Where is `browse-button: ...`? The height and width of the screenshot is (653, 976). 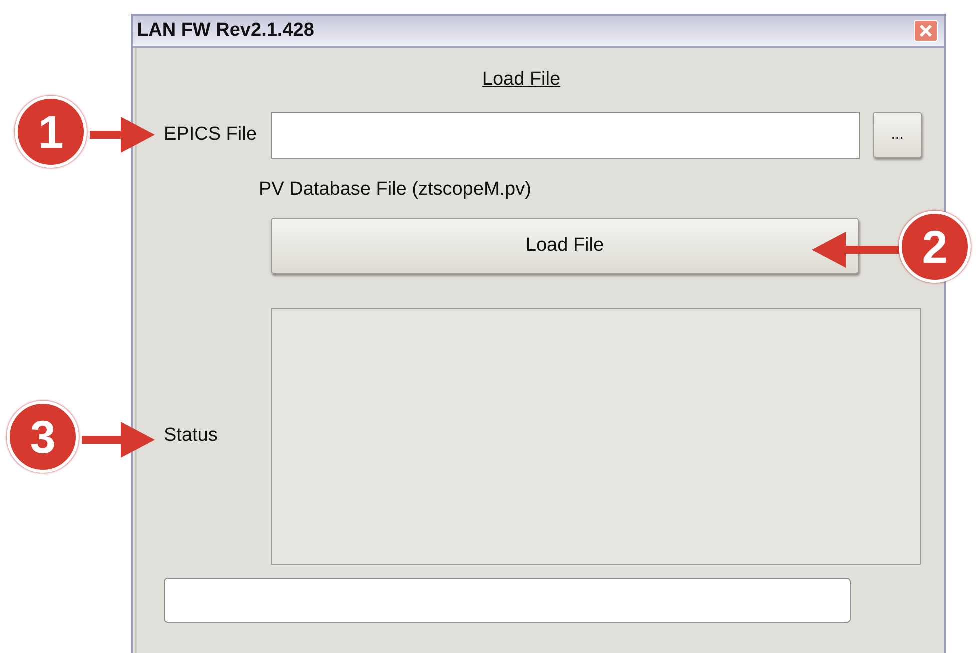
browse-button: ... is located at coordinates (897, 135).